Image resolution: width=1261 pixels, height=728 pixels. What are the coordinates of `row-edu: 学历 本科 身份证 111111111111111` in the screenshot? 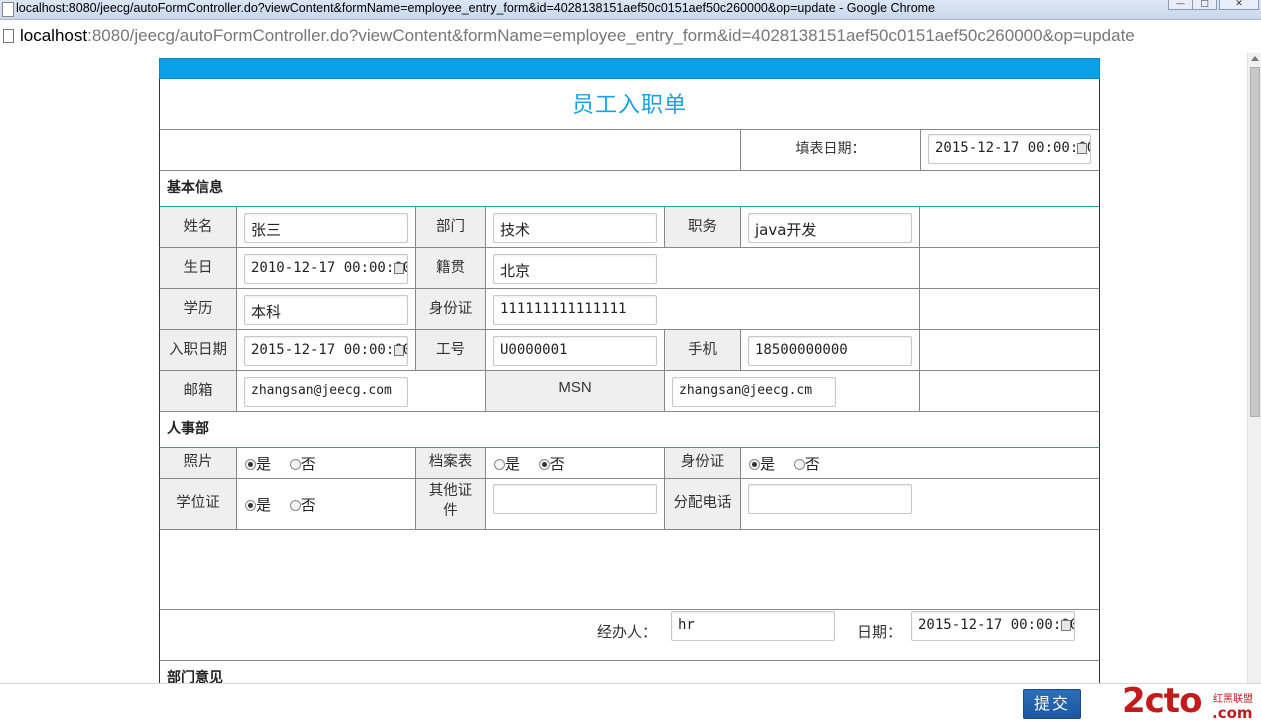 It's located at (629, 309).